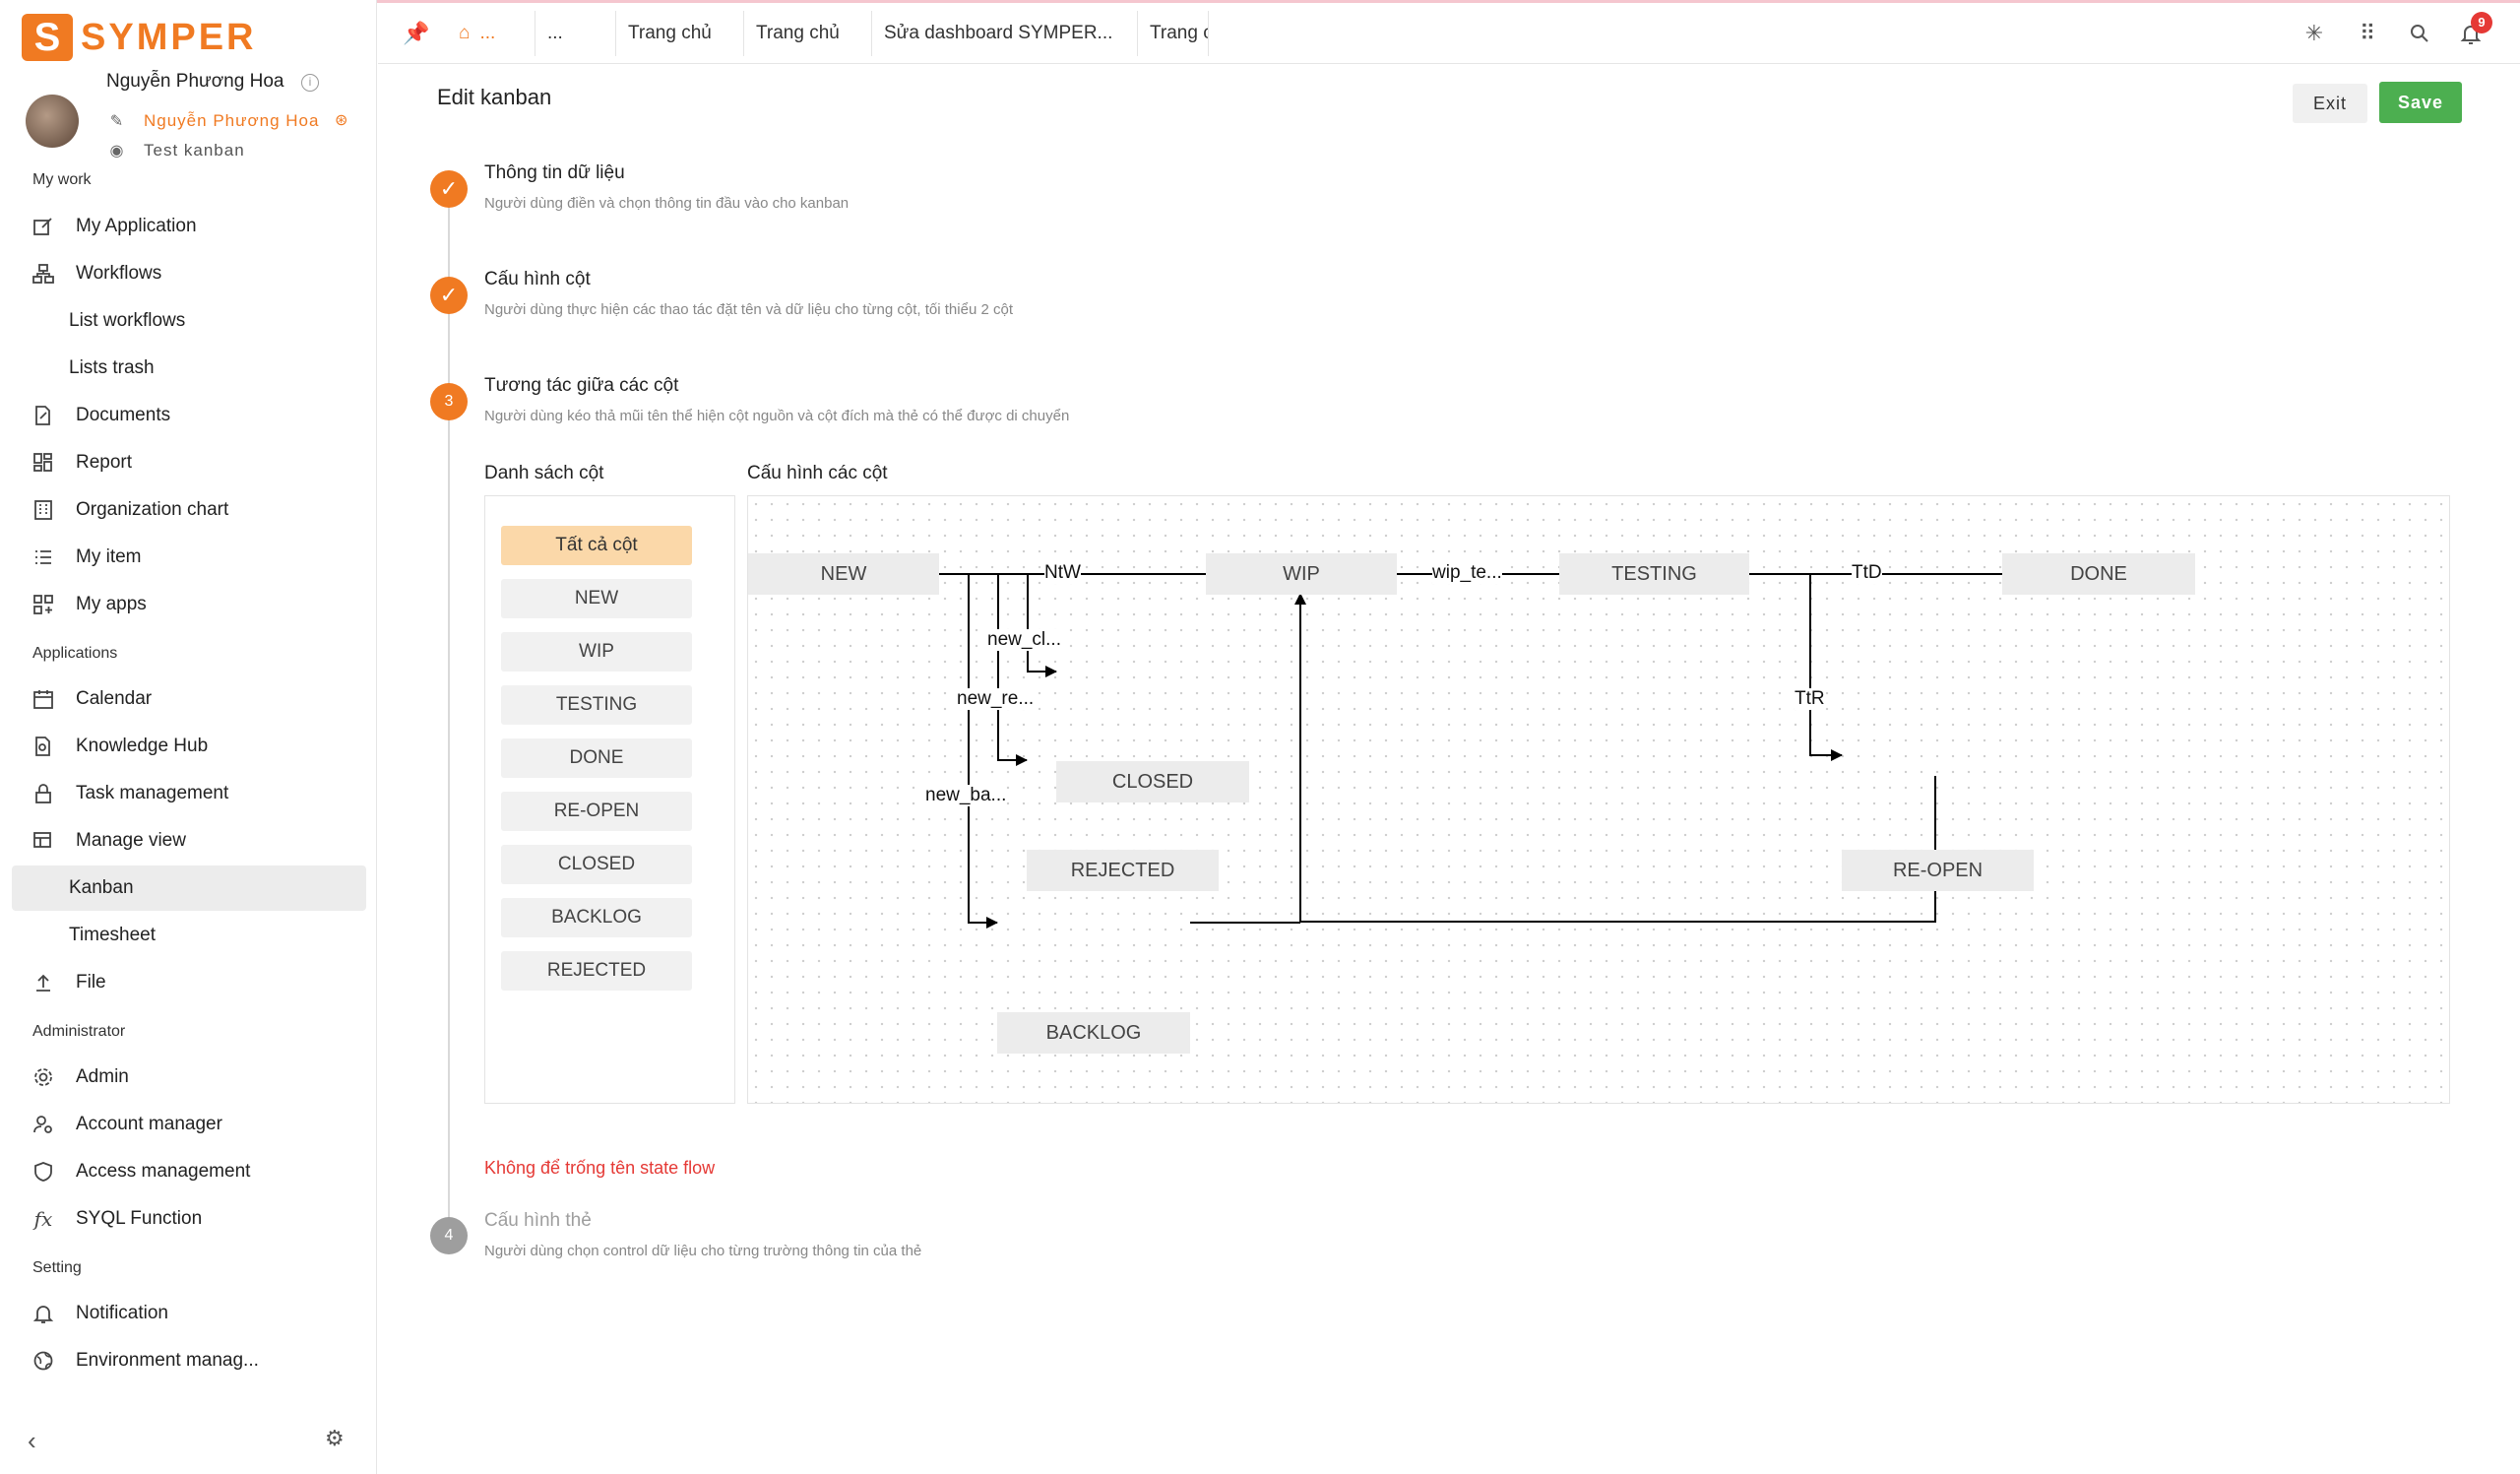  What do you see at coordinates (189, 510) in the screenshot?
I see `sidebar-item-organization-chart: Organization chart` at bounding box center [189, 510].